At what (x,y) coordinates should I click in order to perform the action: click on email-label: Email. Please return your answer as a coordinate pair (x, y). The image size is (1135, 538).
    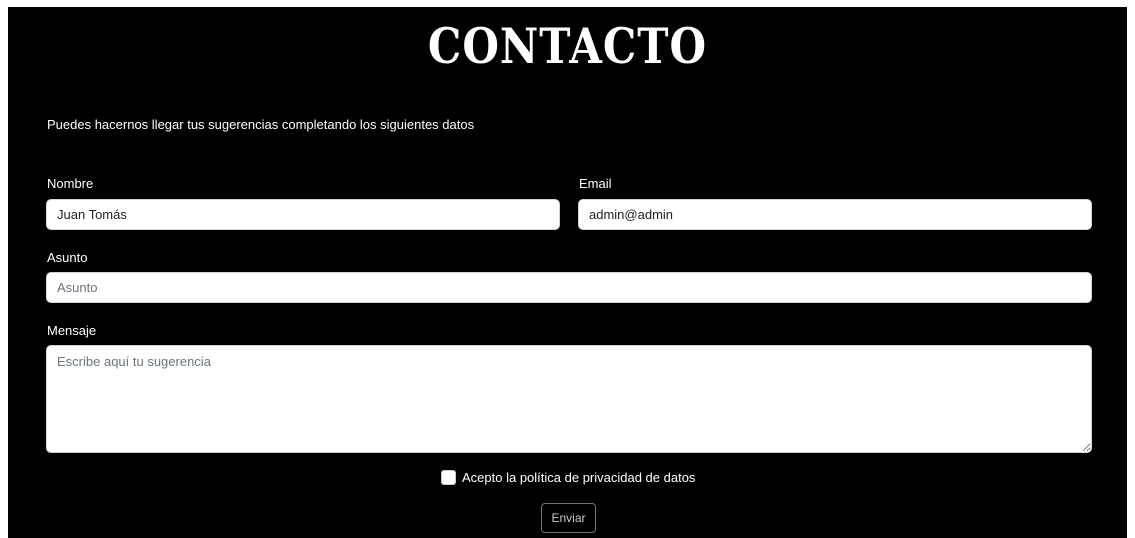
    Looking at the image, I should click on (595, 183).